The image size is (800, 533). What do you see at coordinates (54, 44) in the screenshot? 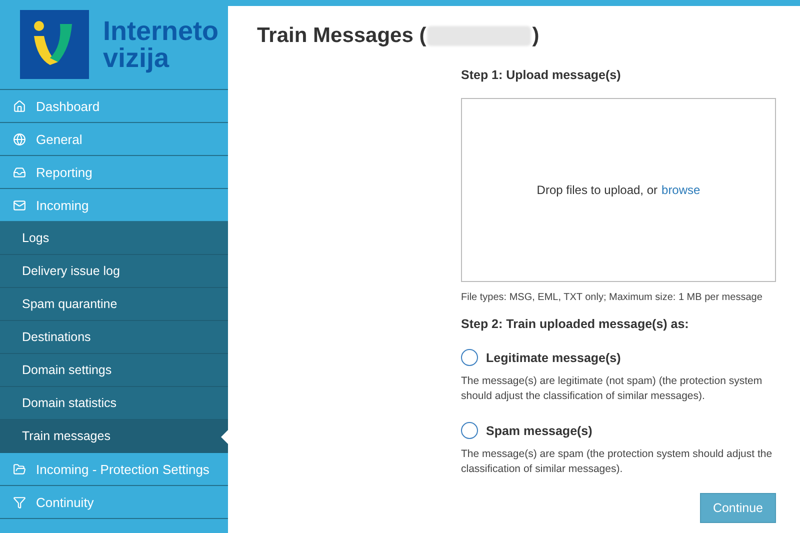
I see `logo-icon` at bounding box center [54, 44].